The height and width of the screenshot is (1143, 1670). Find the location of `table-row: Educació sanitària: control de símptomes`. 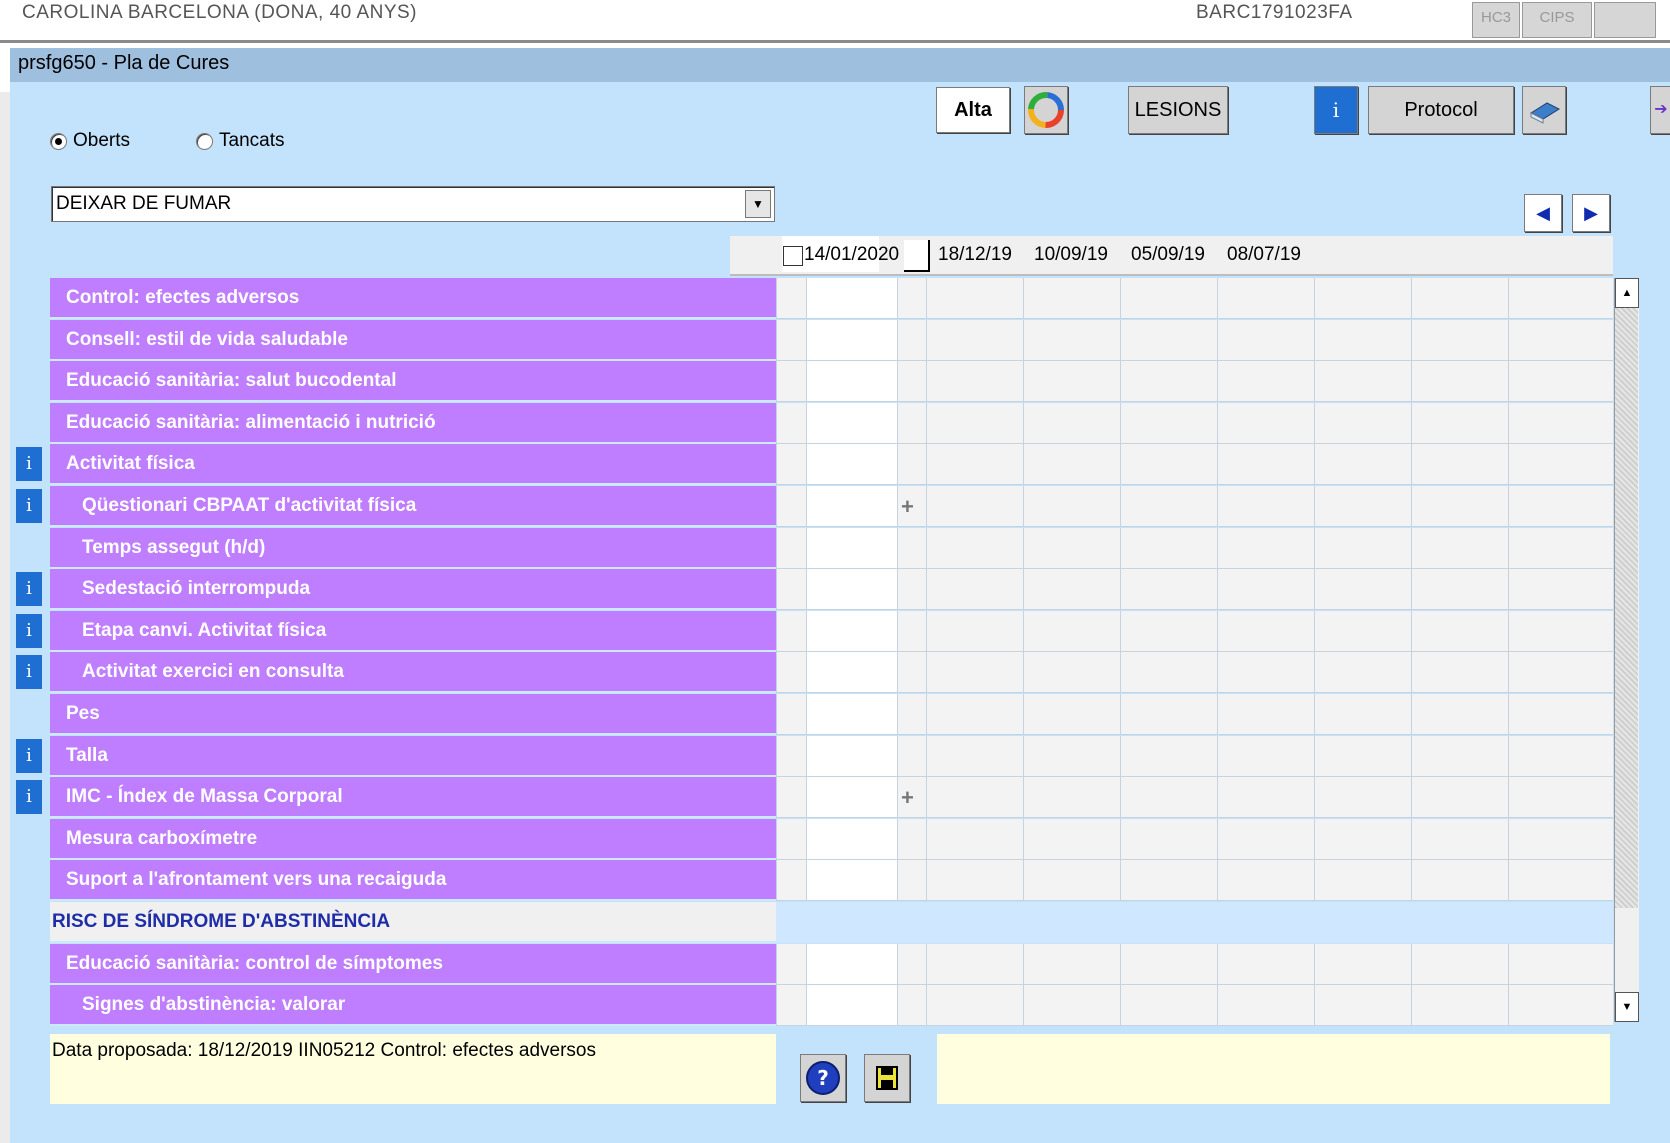

table-row: Educació sanitària: control de símptomes is located at coordinates (831, 964).